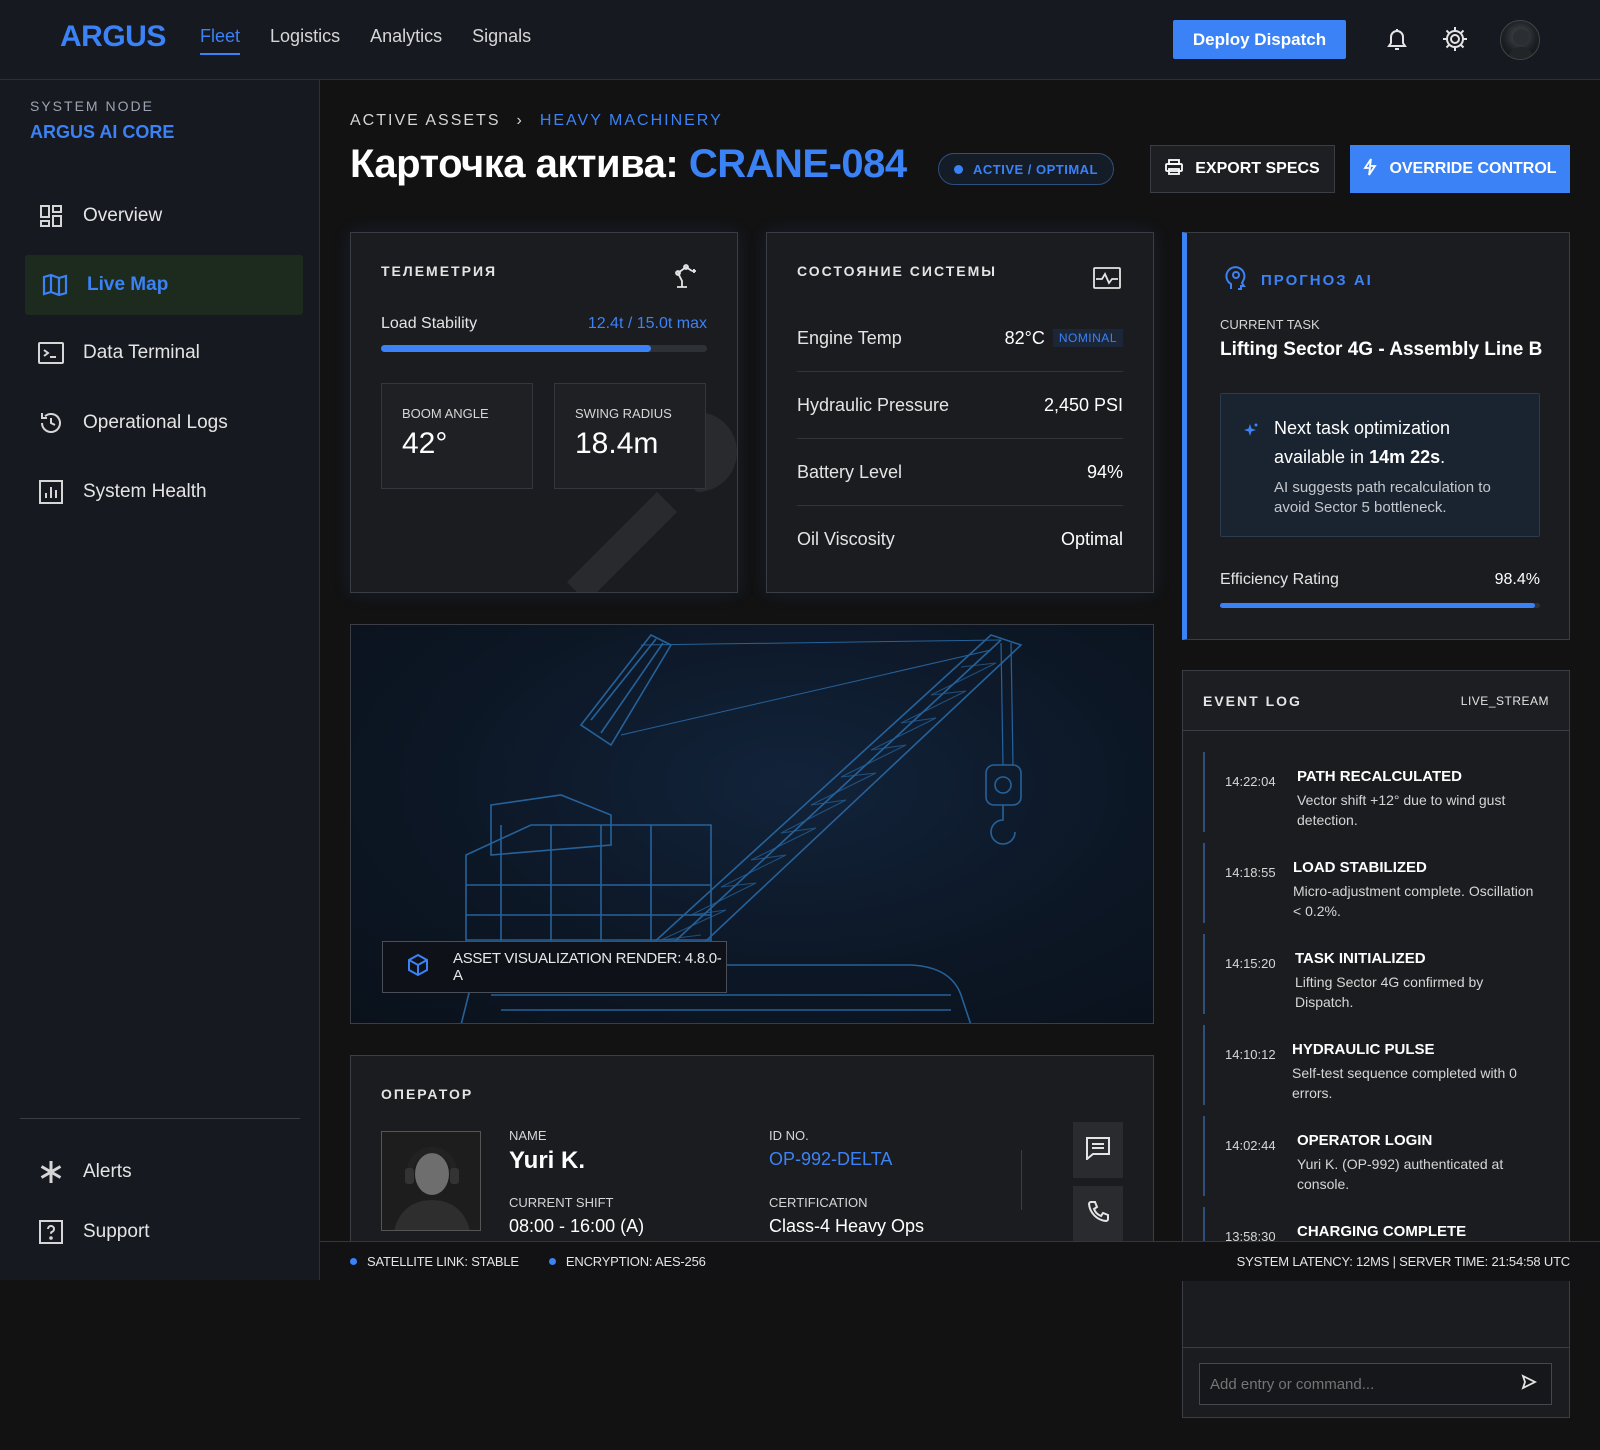 The image size is (1600, 1450). Describe the element at coordinates (1529, 1384) in the screenshot. I see `send-icon` at that location.